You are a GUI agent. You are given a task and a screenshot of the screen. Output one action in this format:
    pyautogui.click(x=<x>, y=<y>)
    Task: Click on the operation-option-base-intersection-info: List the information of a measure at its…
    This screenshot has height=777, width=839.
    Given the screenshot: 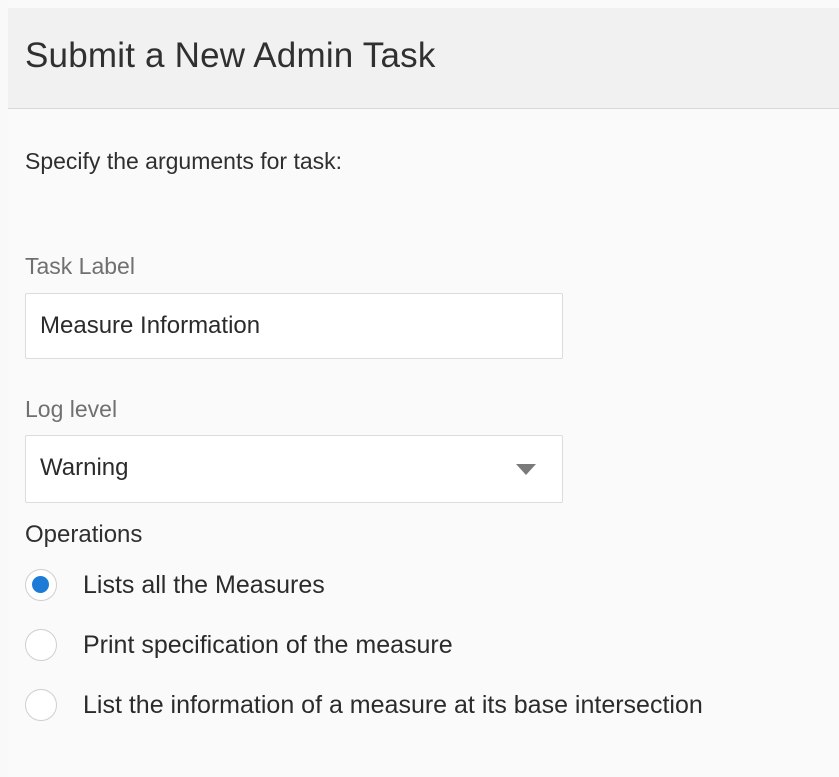 What is the action you would take?
    pyautogui.click(x=364, y=705)
    